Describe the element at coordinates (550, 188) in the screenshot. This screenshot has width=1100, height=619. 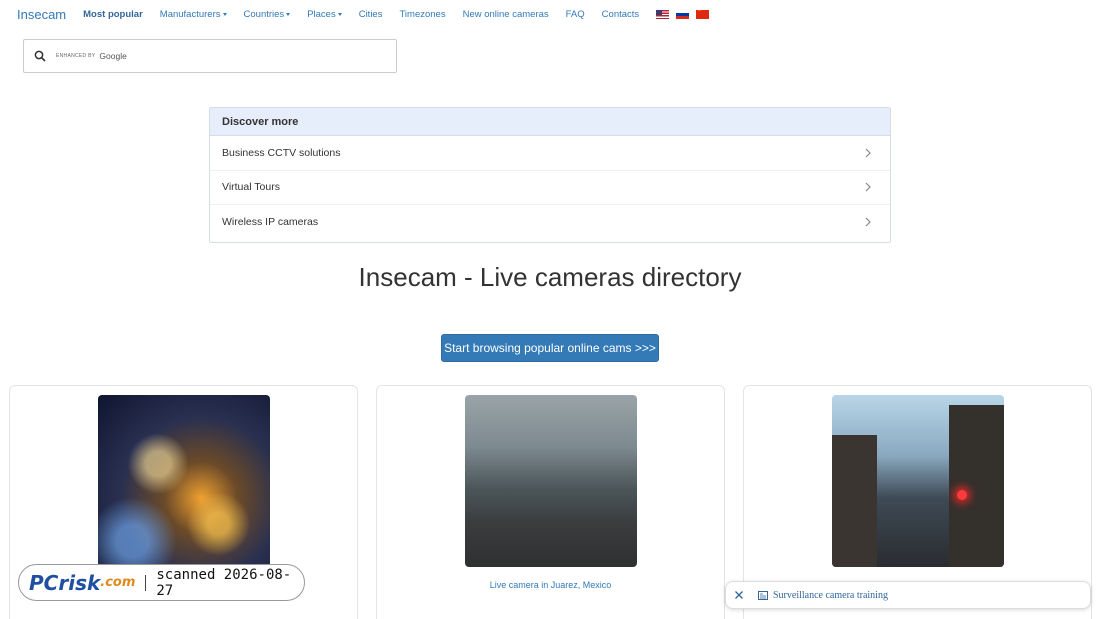
I see `discover-item-virtual-tours: Virtual Tours` at that location.